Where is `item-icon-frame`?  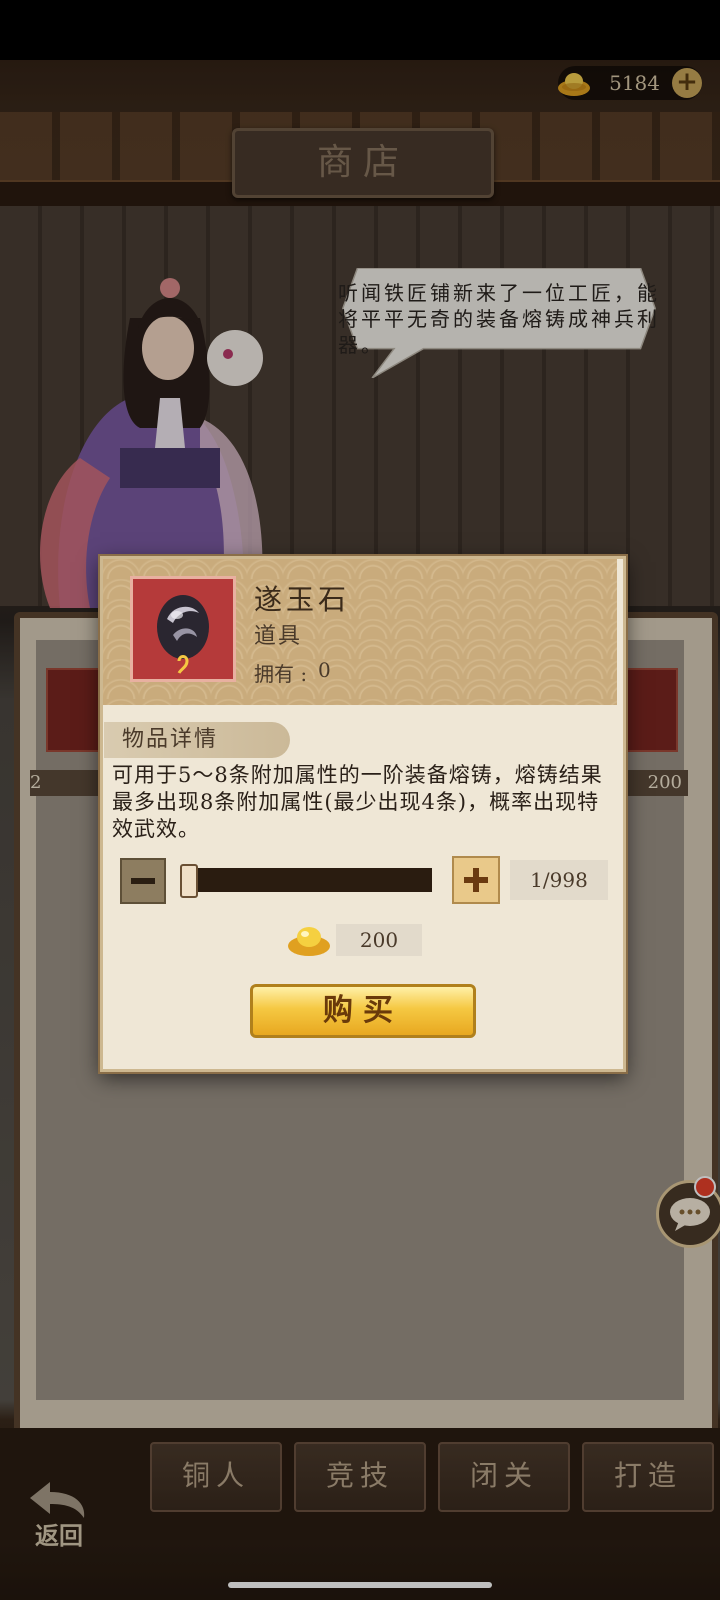
item-icon-frame is located at coordinates (183, 629).